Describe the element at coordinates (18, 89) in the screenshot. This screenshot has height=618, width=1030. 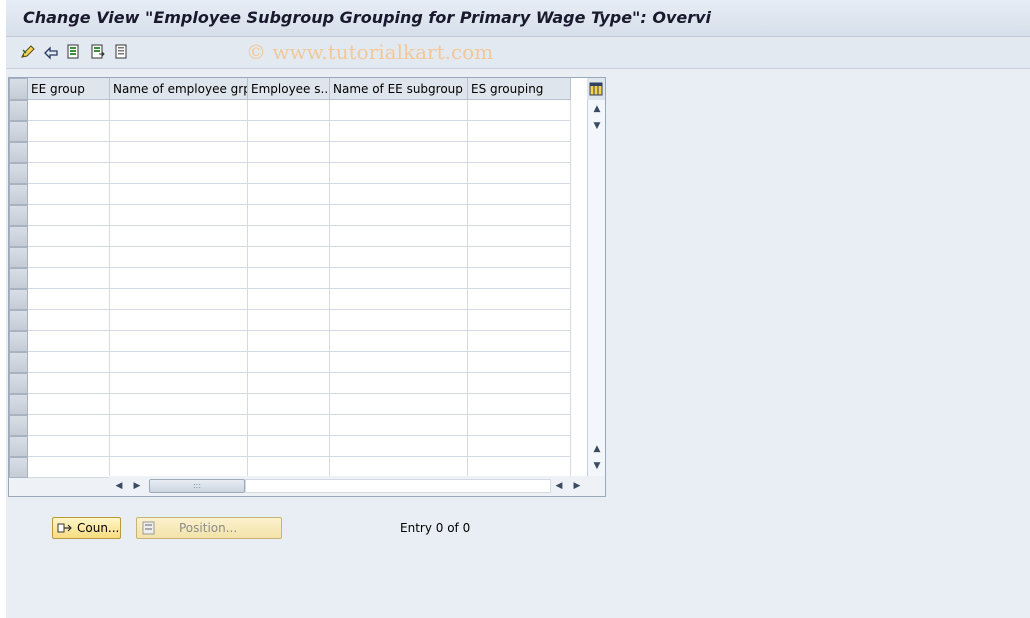
I see `select-all-rows-button` at that location.